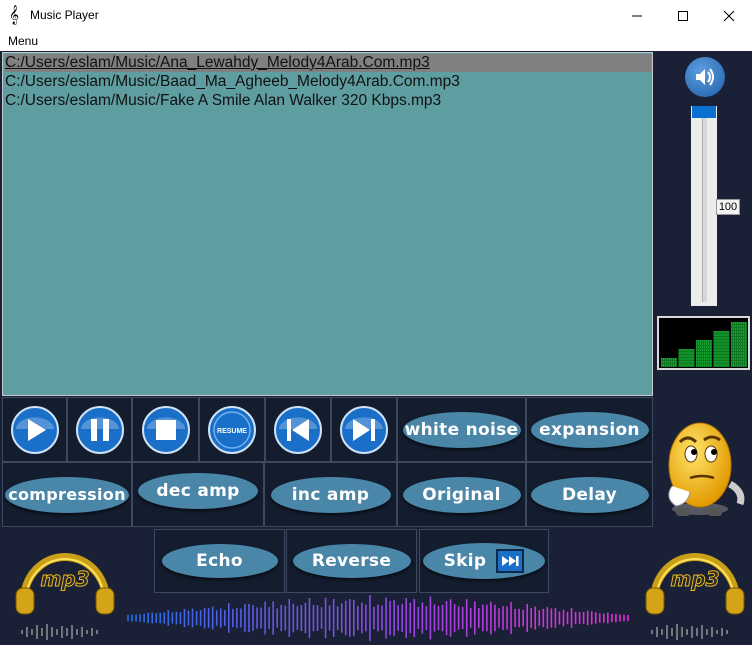 This screenshot has width=752, height=645. I want to click on compression-label: compression, so click(67, 494).